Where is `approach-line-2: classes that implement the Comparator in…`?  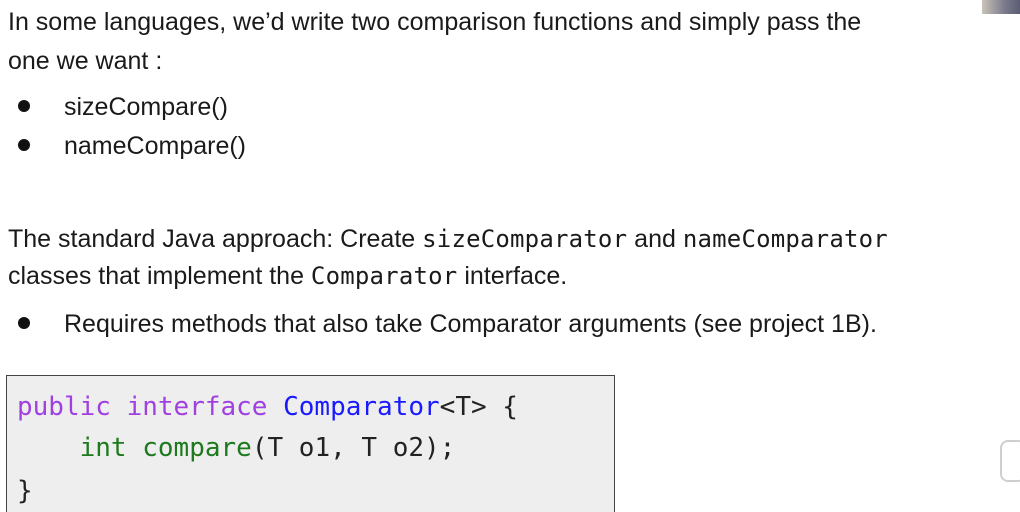 approach-line-2: classes that implement the Comparator in… is located at coordinates (287, 276).